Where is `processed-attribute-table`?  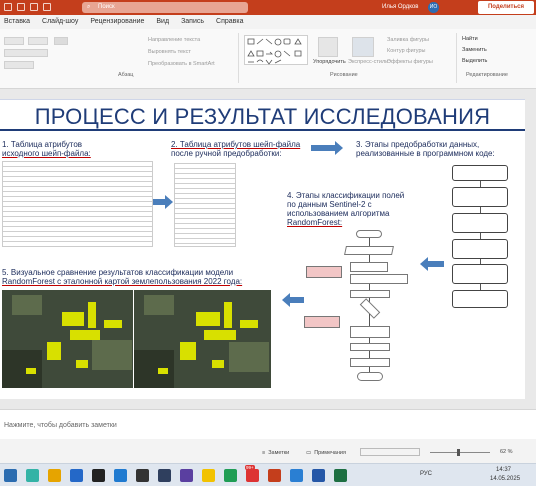
processed-attribute-table is located at coordinates (205, 205).